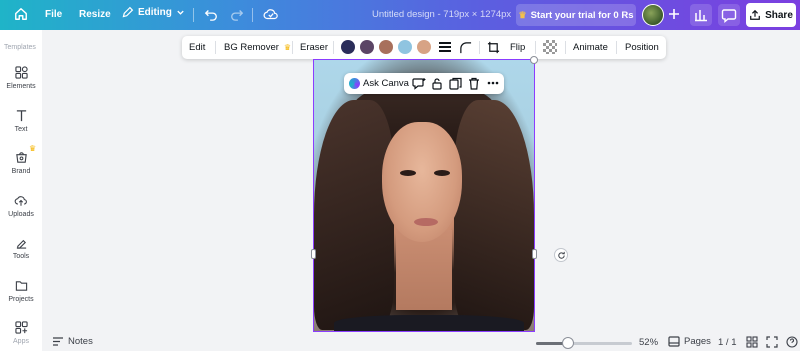 The width and height of the screenshot is (800, 351). What do you see at coordinates (779, 15) in the screenshot?
I see `share-label: Share` at bounding box center [779, 15].